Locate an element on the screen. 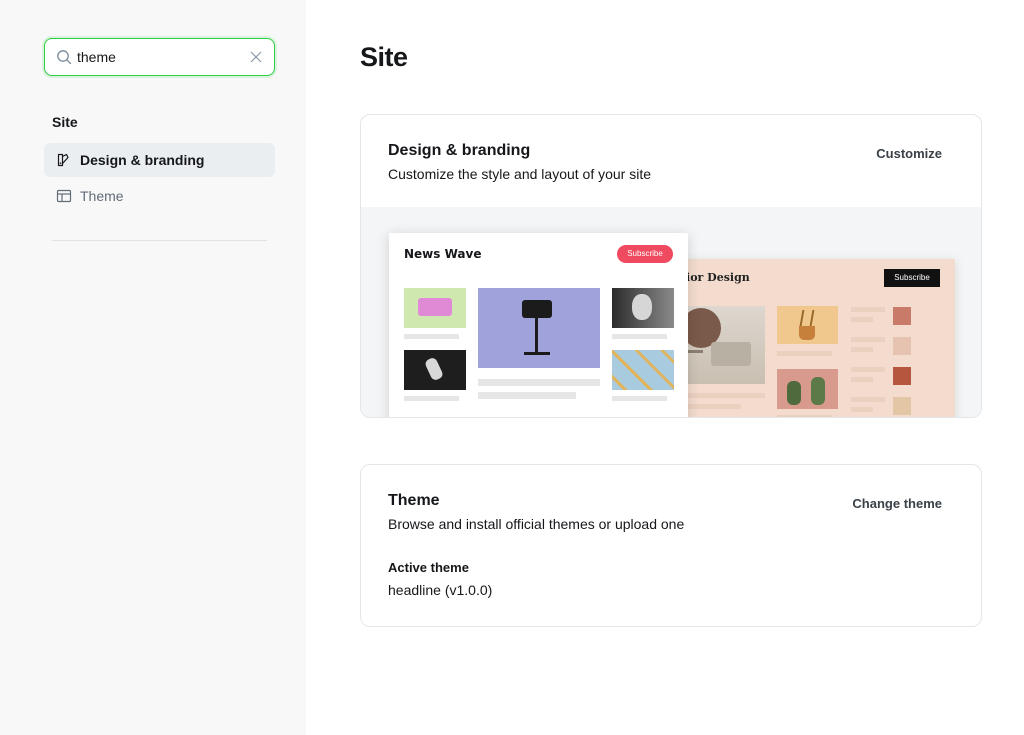 The image size is (1024, 735). search-input is located at coordinates (157, 57).